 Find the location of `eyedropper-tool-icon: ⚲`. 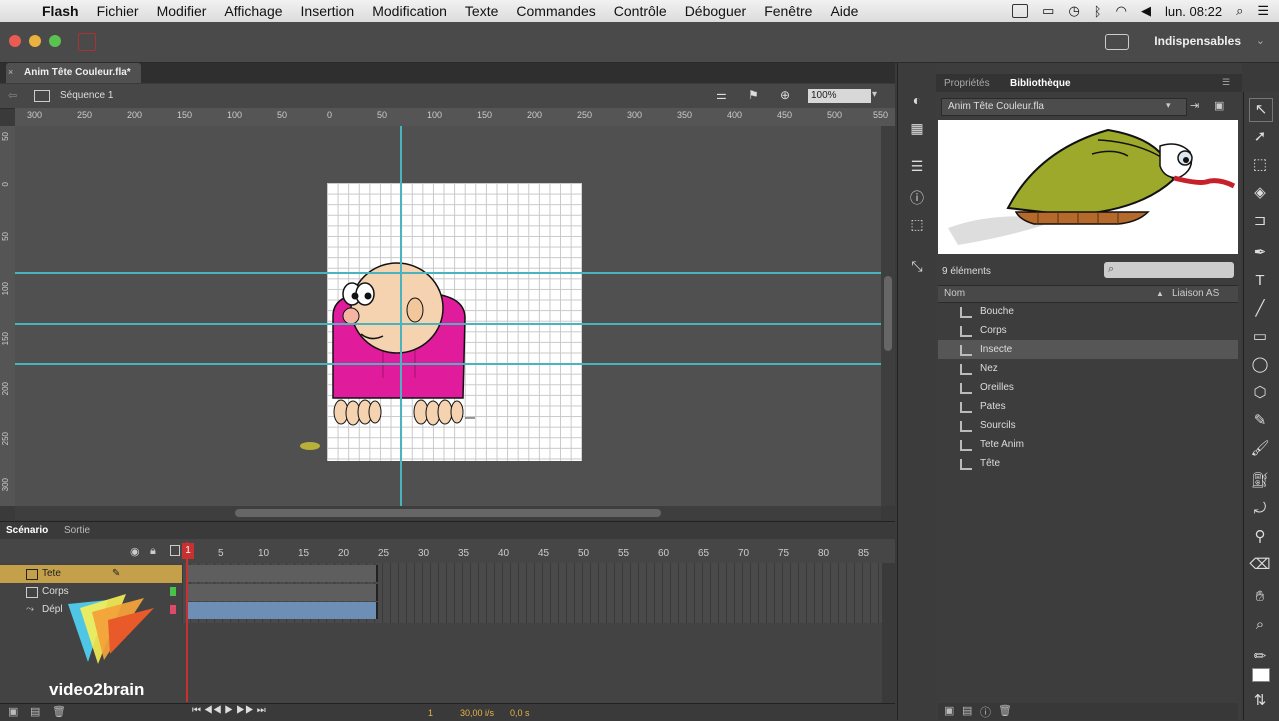

eyedropper-tool-icon: ⚲ is located at coordinates (1260, 537).